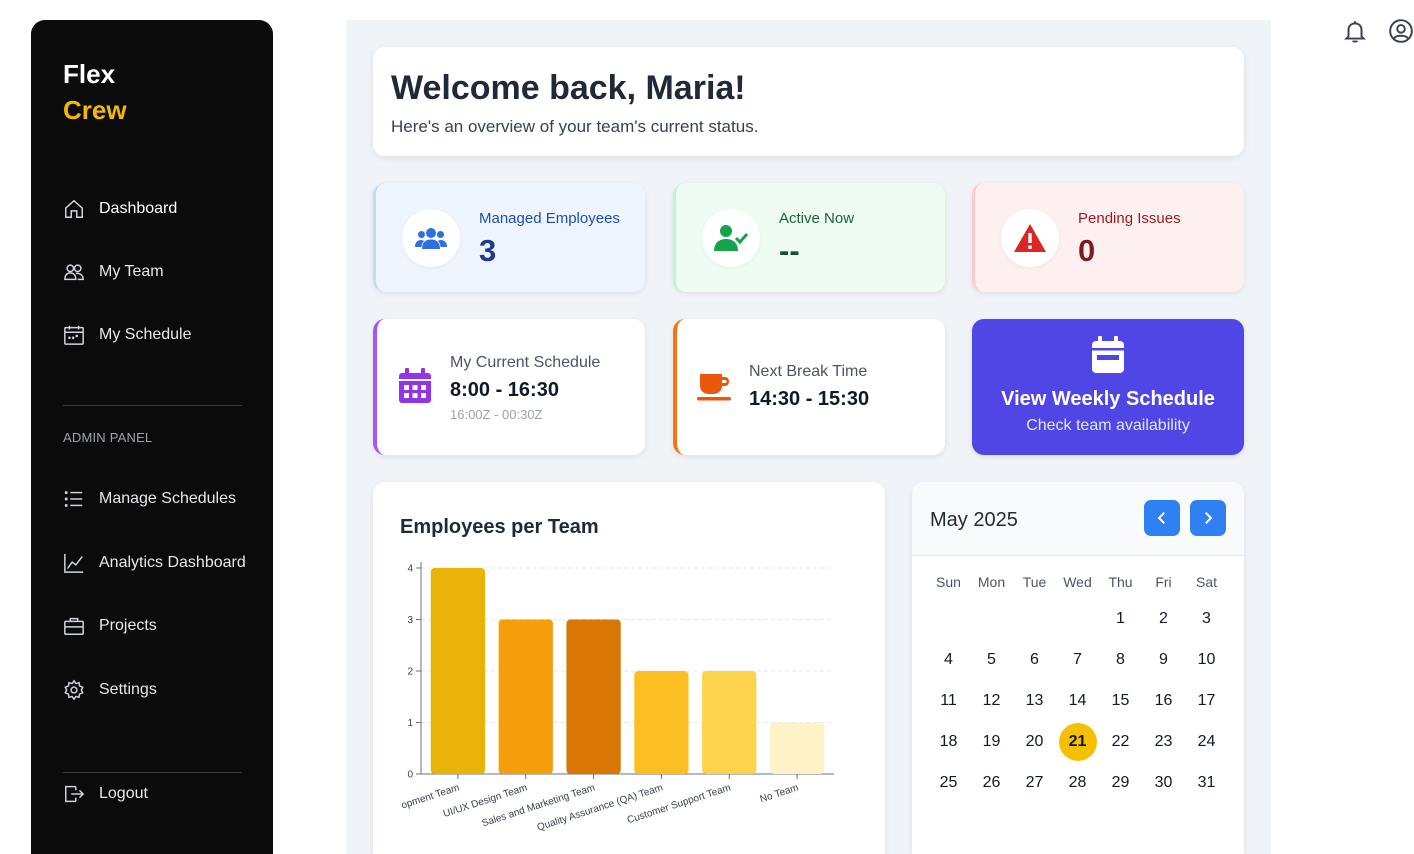 This screenshot has height=854, width=1414. I want to click on nav-item-manage-schedules: Manage Schedules, so click(149, 499).